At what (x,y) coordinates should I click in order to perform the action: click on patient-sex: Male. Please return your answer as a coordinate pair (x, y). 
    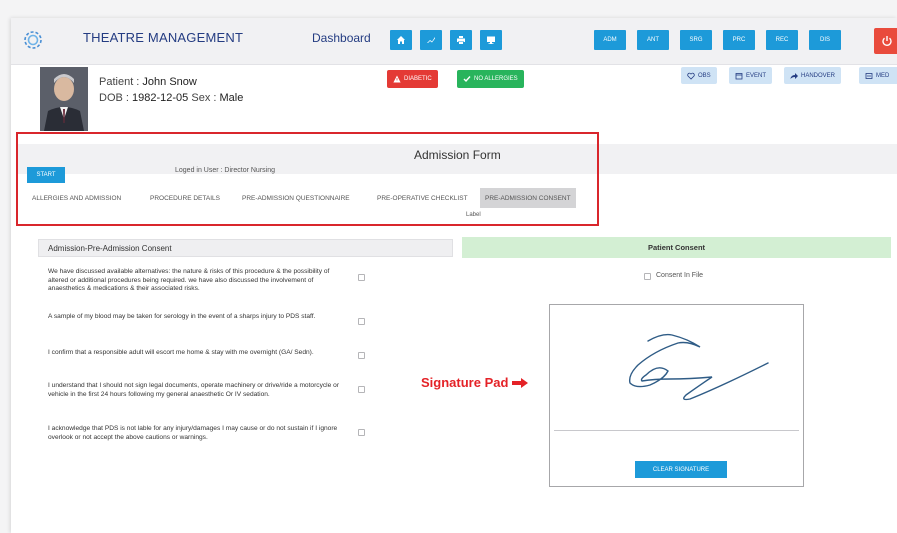
    Looking at the image, I should click on (231, 98).